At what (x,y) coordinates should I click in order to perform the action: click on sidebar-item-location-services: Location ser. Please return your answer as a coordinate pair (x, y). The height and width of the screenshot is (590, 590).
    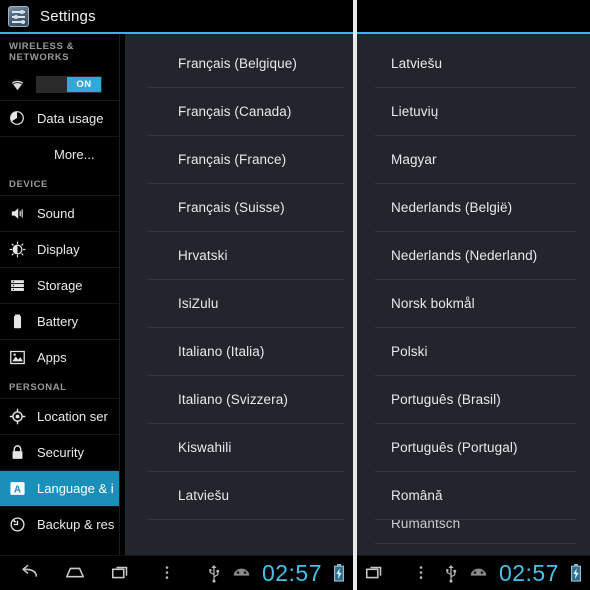
    Looking at the image, I should click on (59, 416).